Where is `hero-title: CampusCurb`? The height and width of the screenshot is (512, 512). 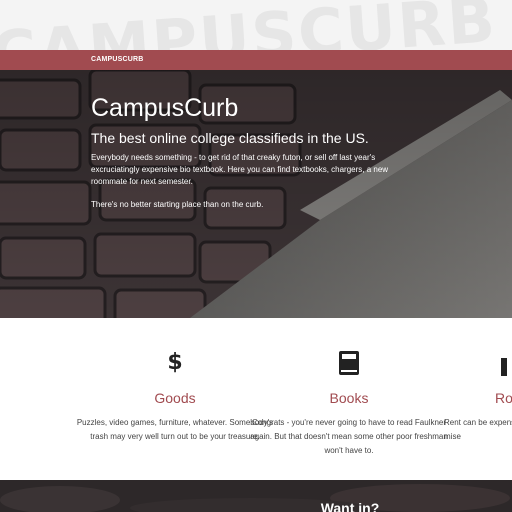 hero-title: CampusCurb is located at coordinates (165, 108).